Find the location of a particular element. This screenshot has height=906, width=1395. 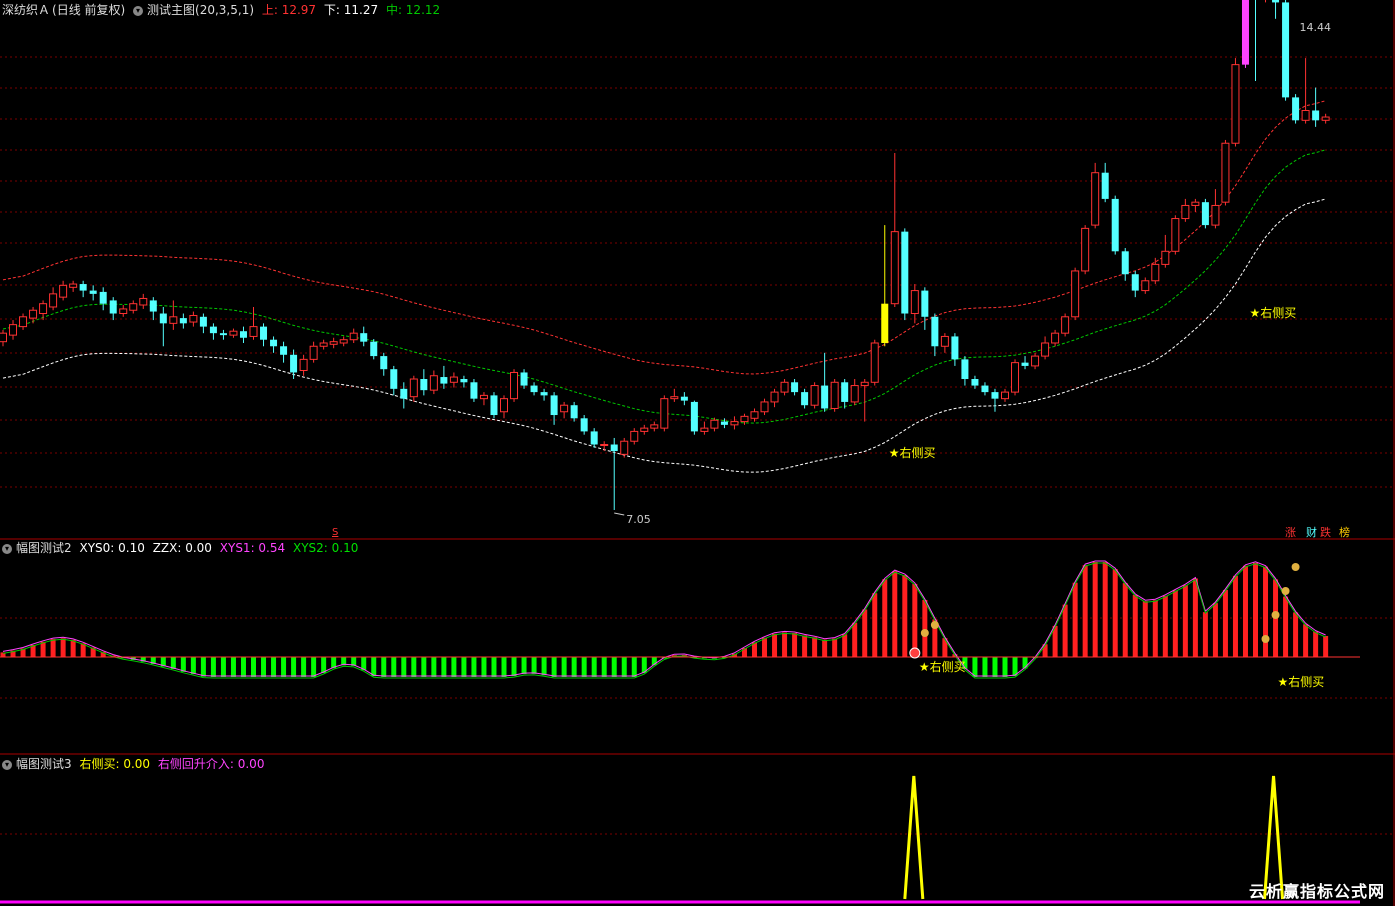

zzx-value: ZZX: 0.00 is located at coordinates (182, 548).